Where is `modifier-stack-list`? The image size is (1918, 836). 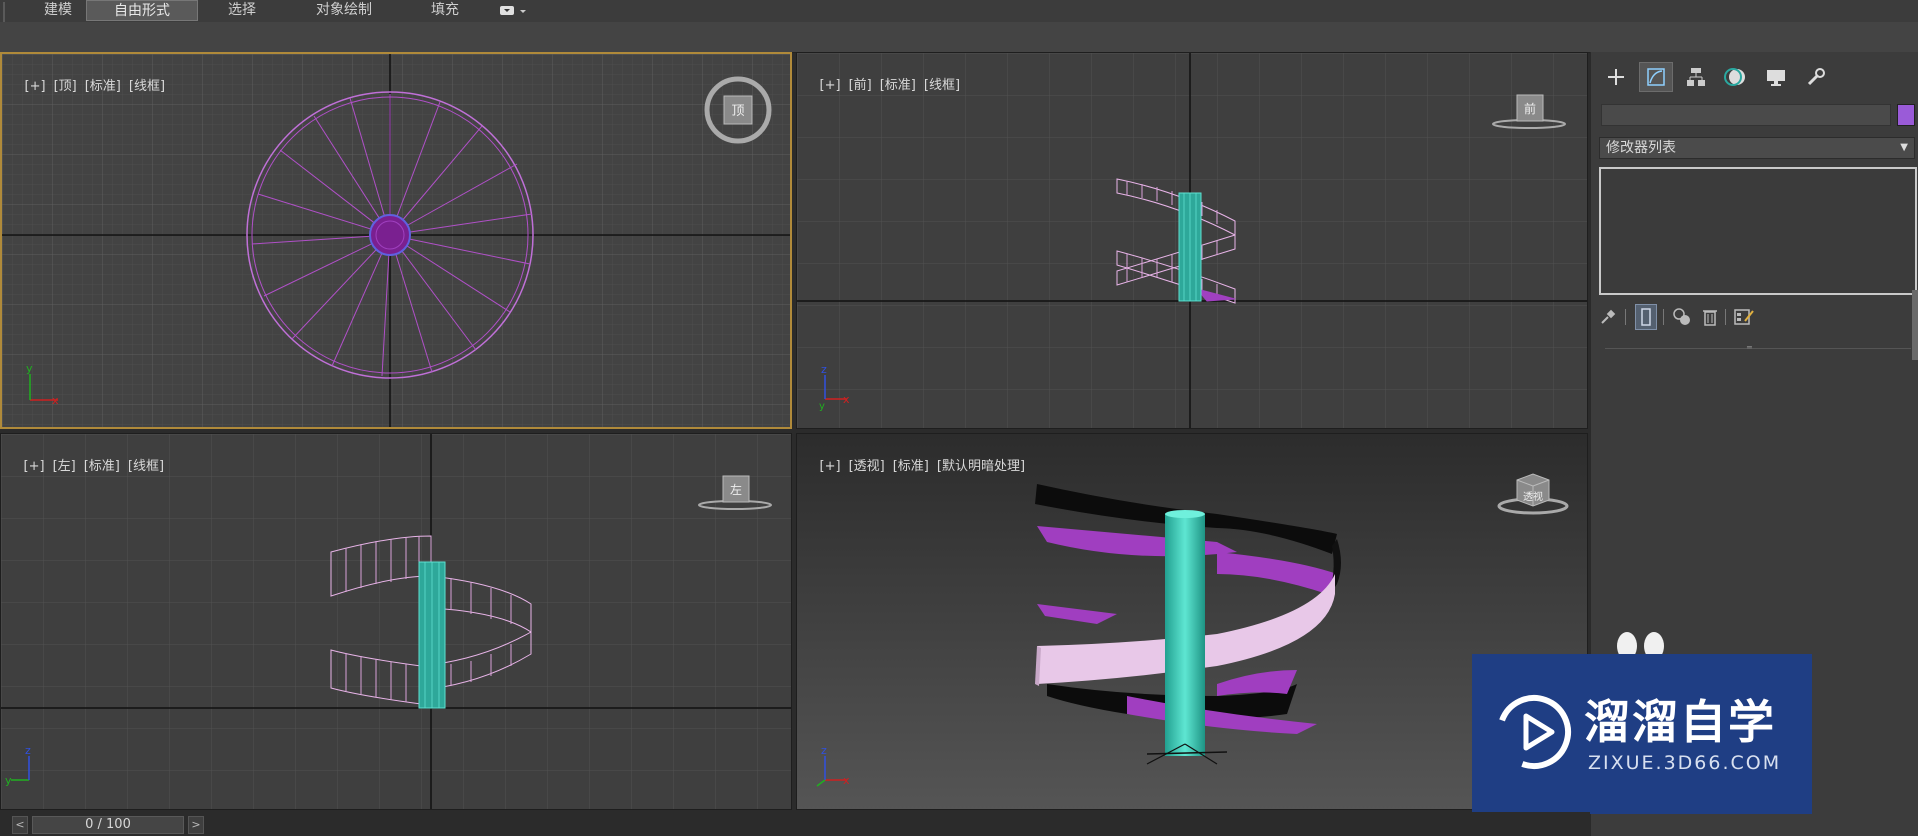
modifier-stack-list is located at coordinates (1758, 231).